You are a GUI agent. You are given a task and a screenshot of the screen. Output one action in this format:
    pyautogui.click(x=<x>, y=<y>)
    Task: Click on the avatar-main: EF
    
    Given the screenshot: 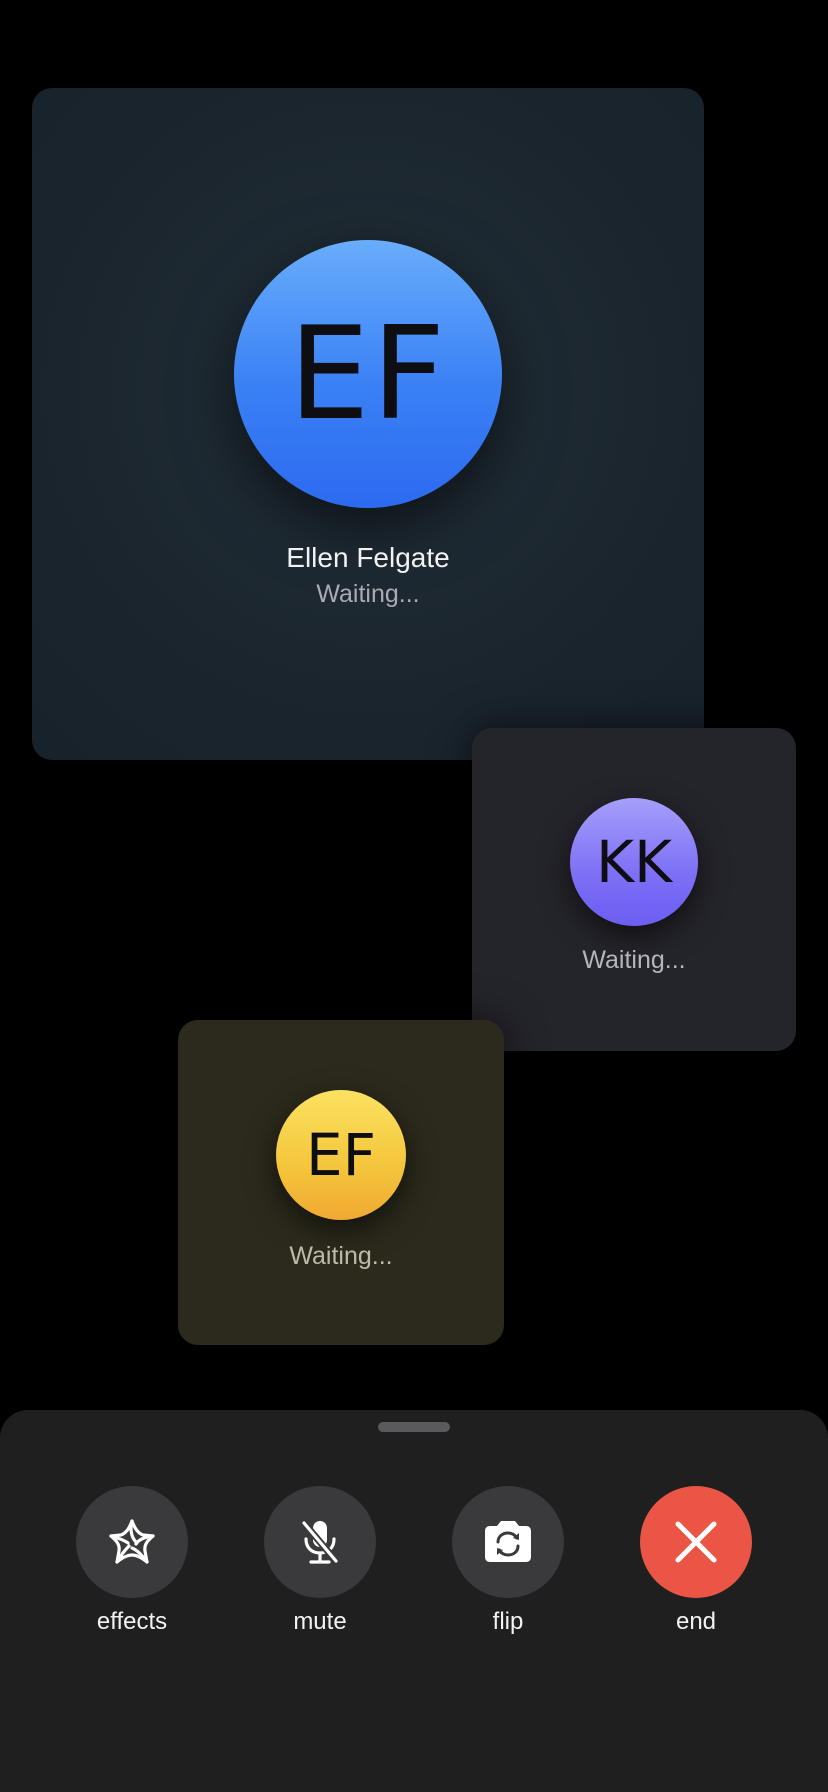 What is the action you would take?
    pyautogui.click(x=368, y=374)
    